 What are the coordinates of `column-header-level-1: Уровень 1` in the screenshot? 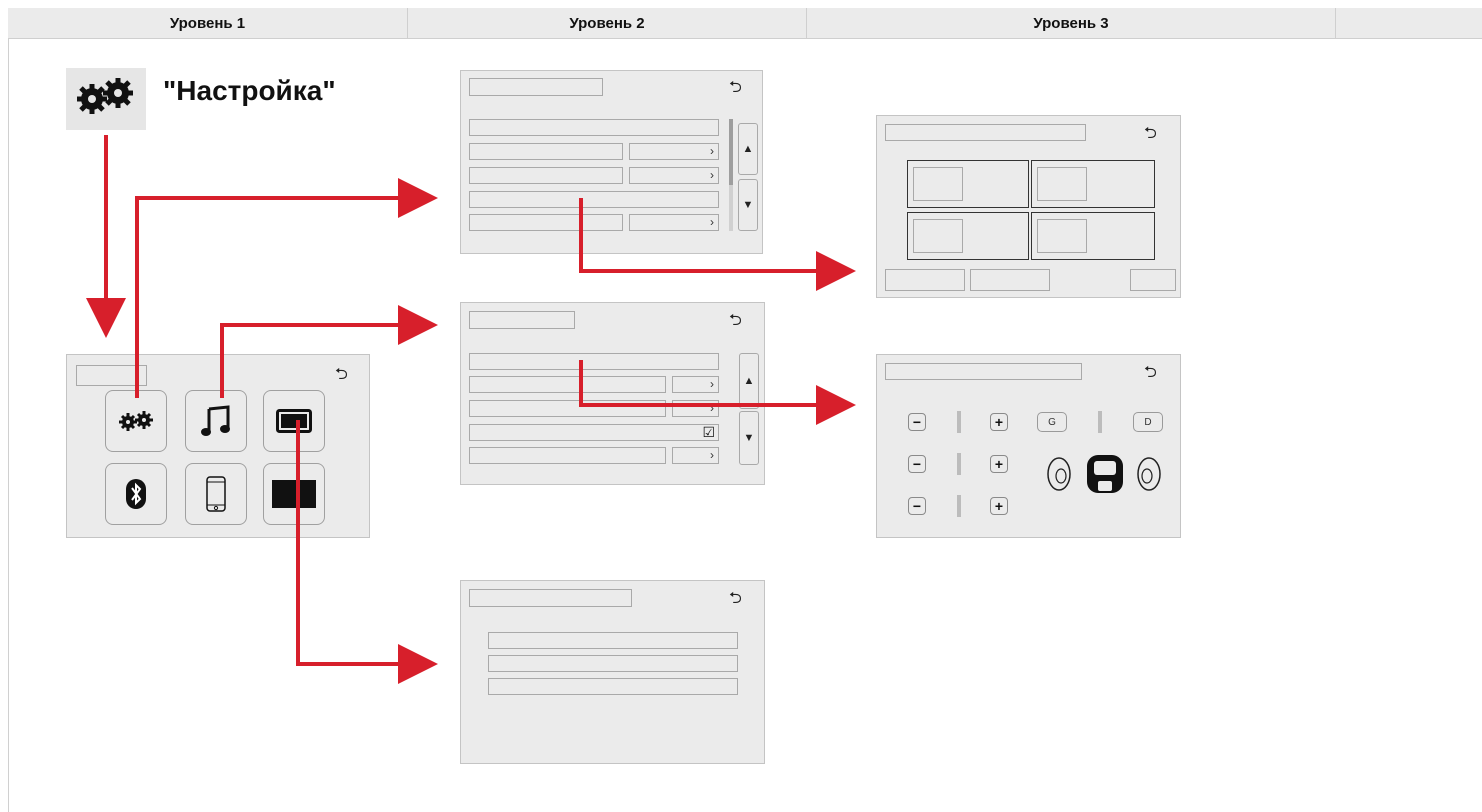 It's located at (208, 23).